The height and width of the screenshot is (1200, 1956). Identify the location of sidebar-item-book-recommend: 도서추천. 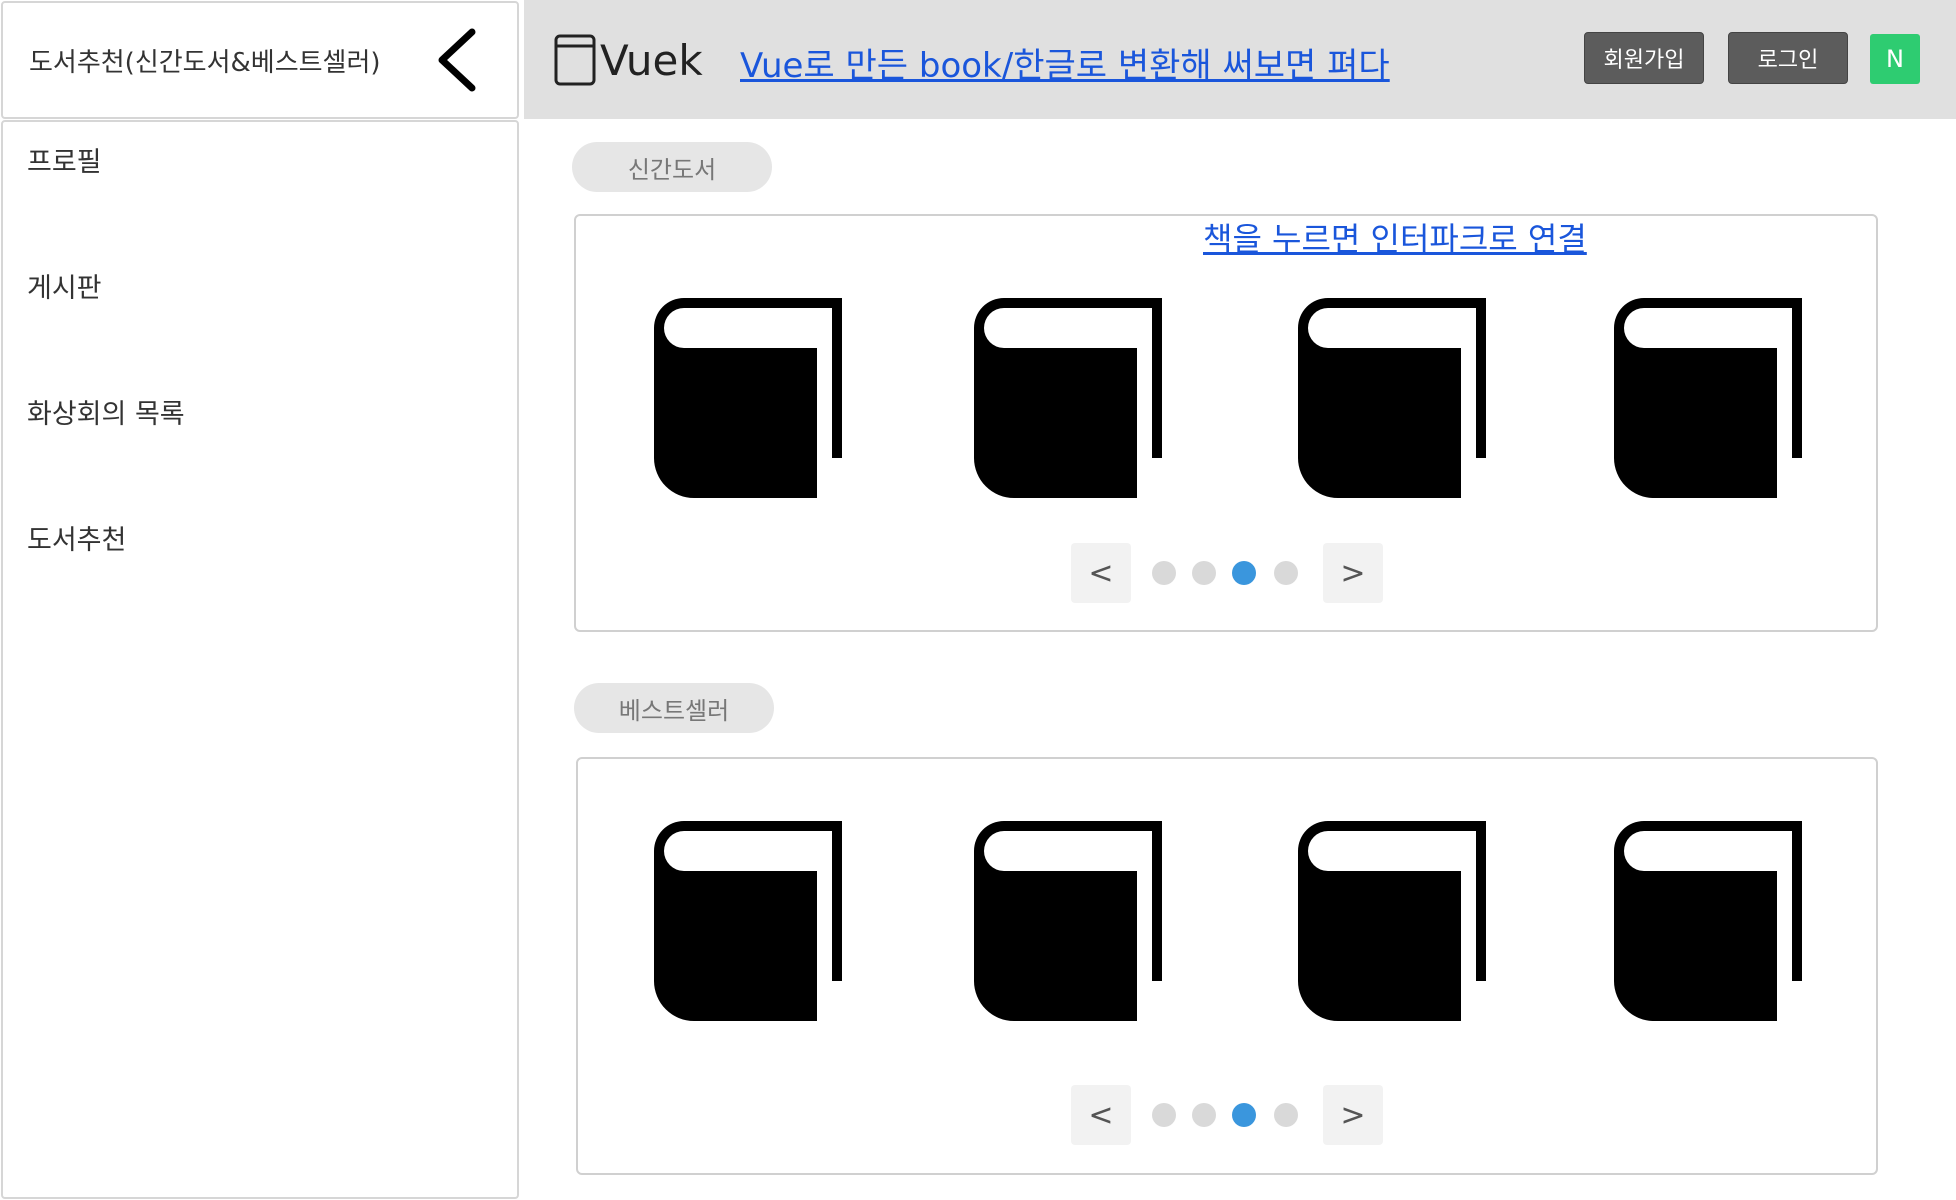
(76, 537).